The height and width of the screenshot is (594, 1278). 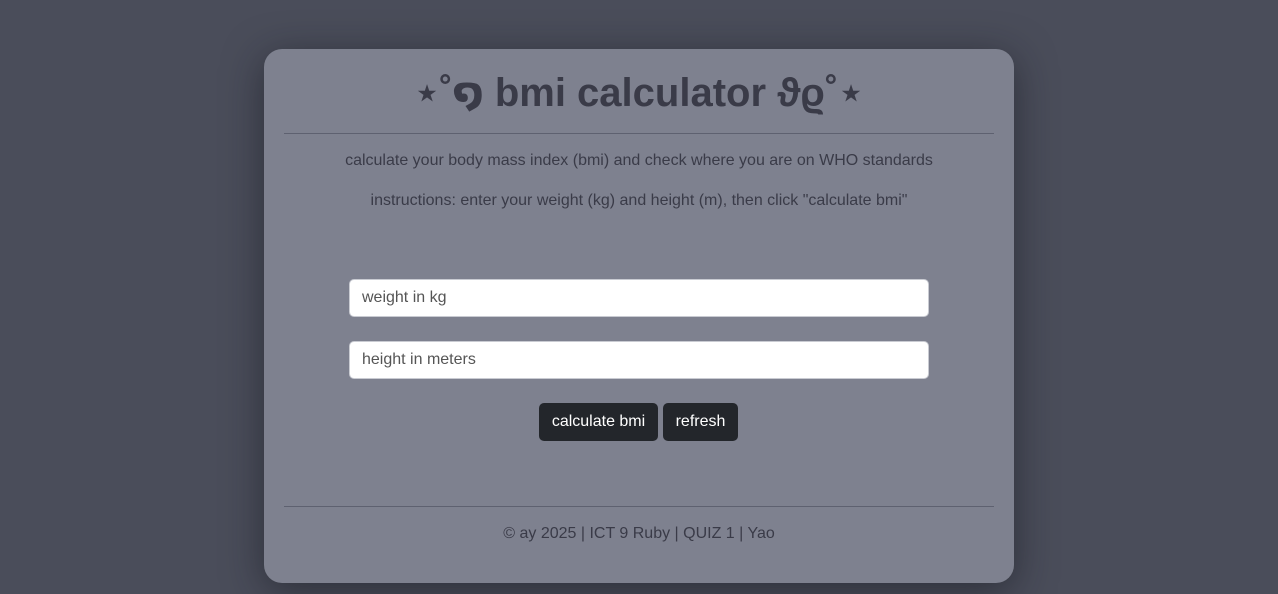 What do you see at coordinates (639, 533) in the screenshot?
I see `footer-text: © ay 2025 | ICT 9 Ruby | QUIZ 1 | Yao` at bounding box center [639, 533].